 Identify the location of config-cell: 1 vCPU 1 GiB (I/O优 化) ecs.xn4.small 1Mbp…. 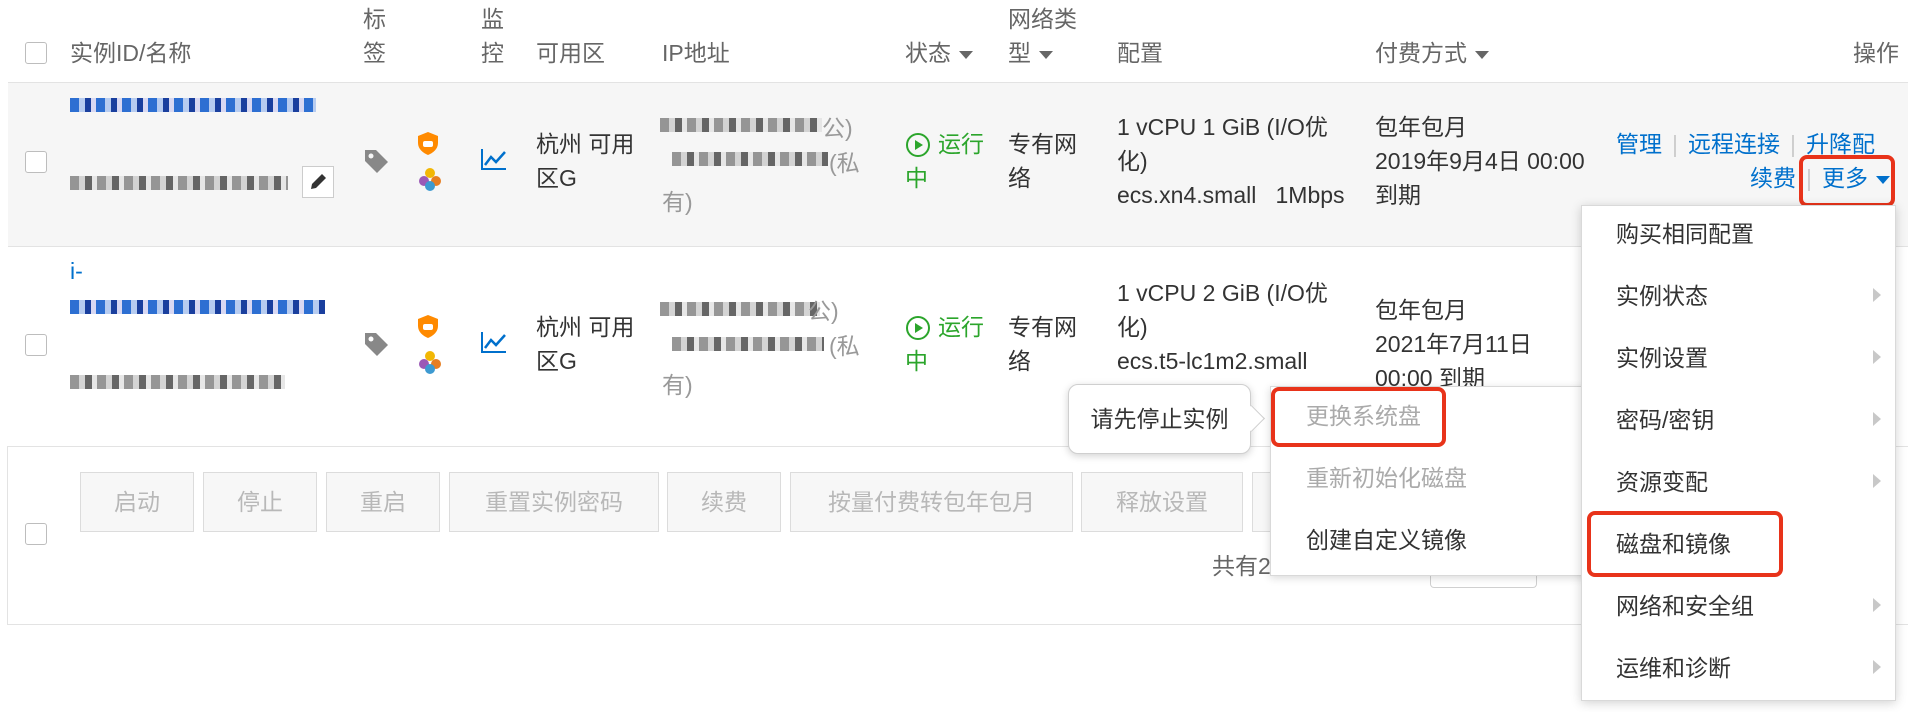
(1231, 161).